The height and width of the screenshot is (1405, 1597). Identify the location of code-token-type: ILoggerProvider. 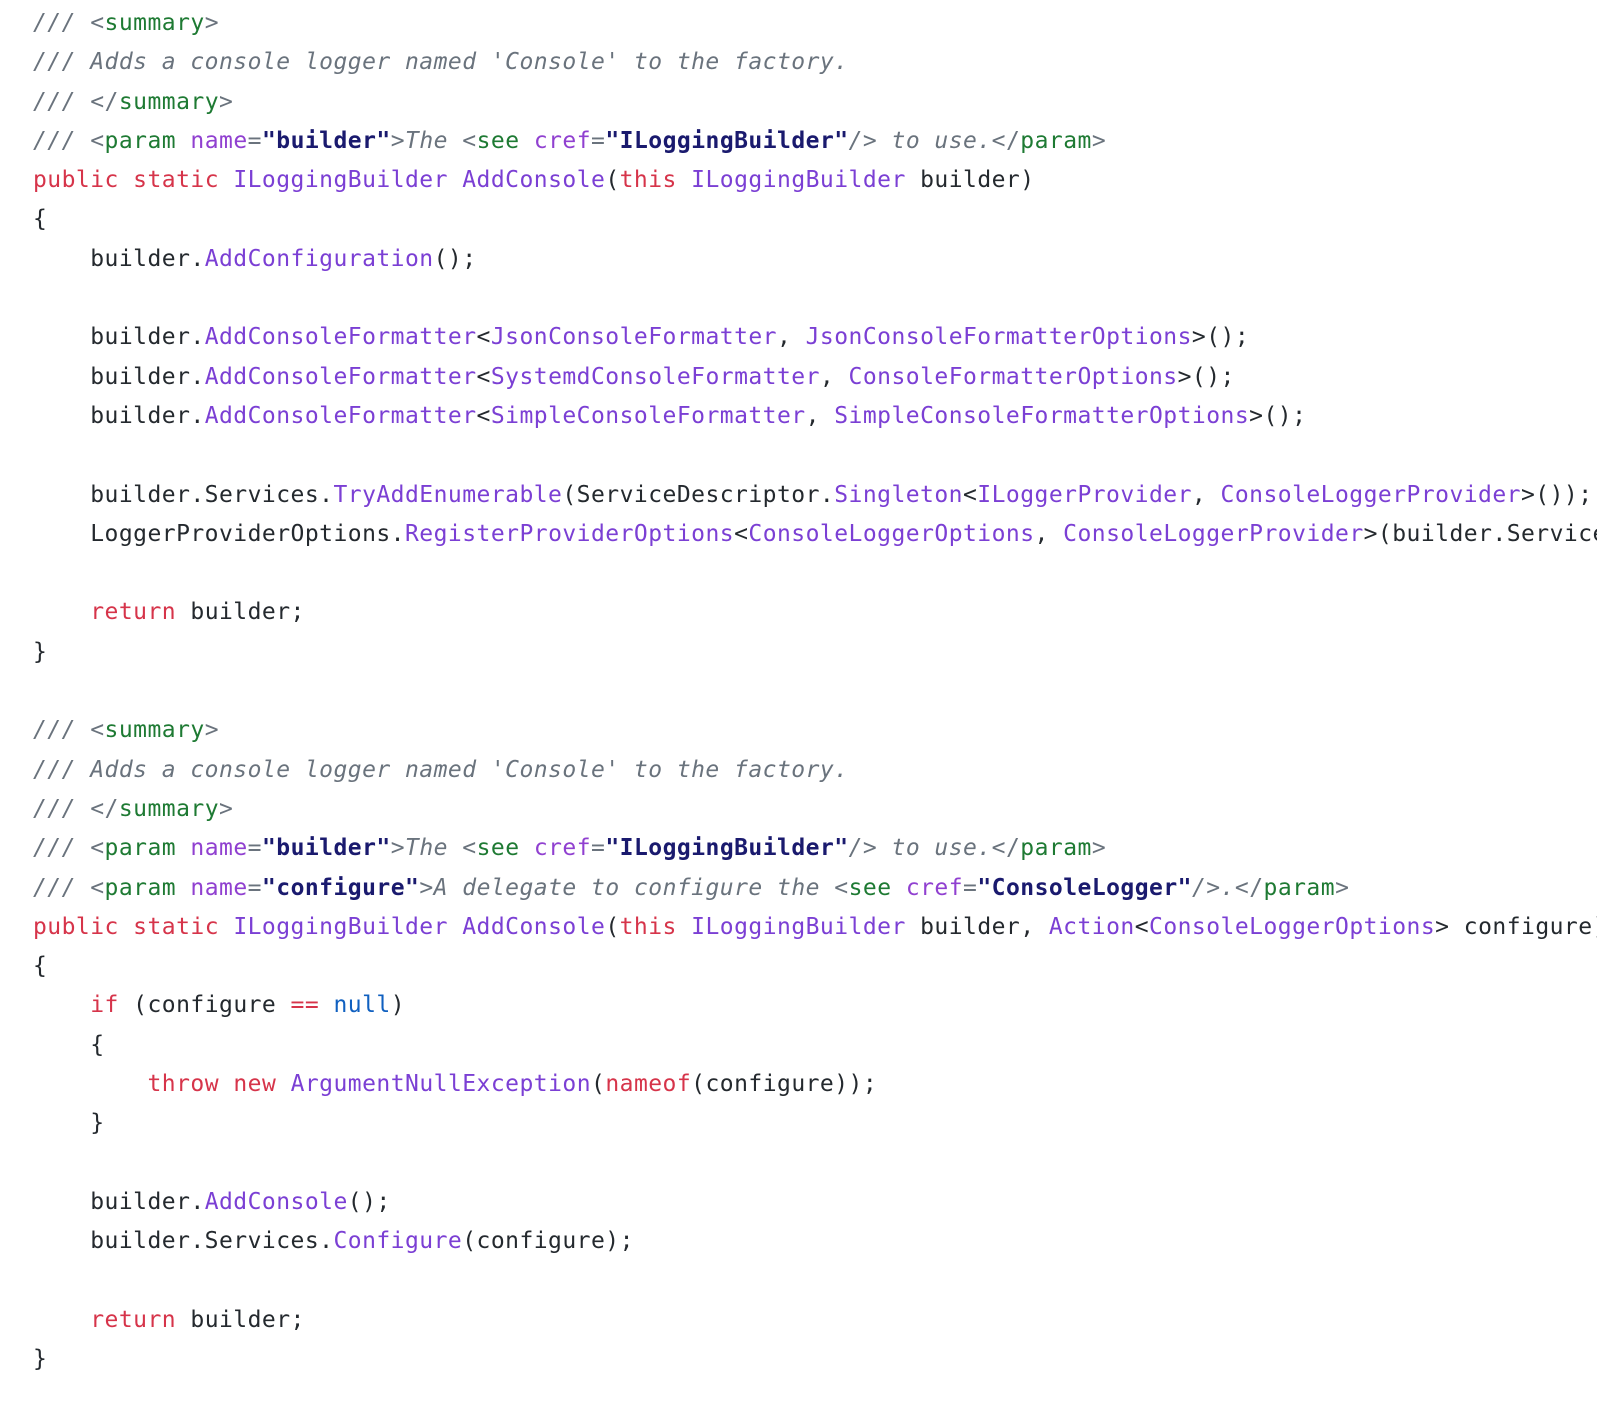
(1084, 494).